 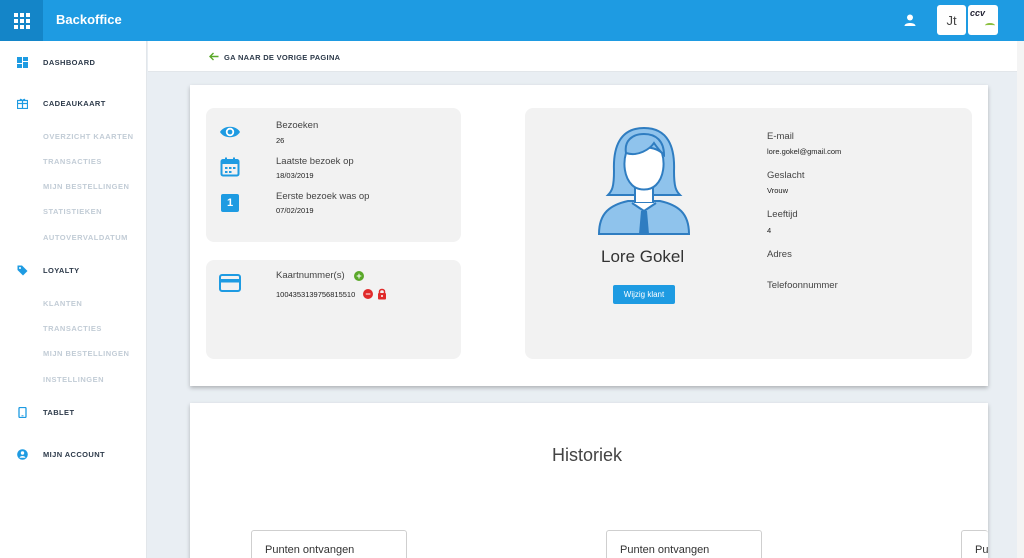 What do you see at coordinates (85, 237) in the screenshot?
I see `sidebar-item-autovervaldatum: AUTOVERVALDATUM` at bounding box center [85, 237].